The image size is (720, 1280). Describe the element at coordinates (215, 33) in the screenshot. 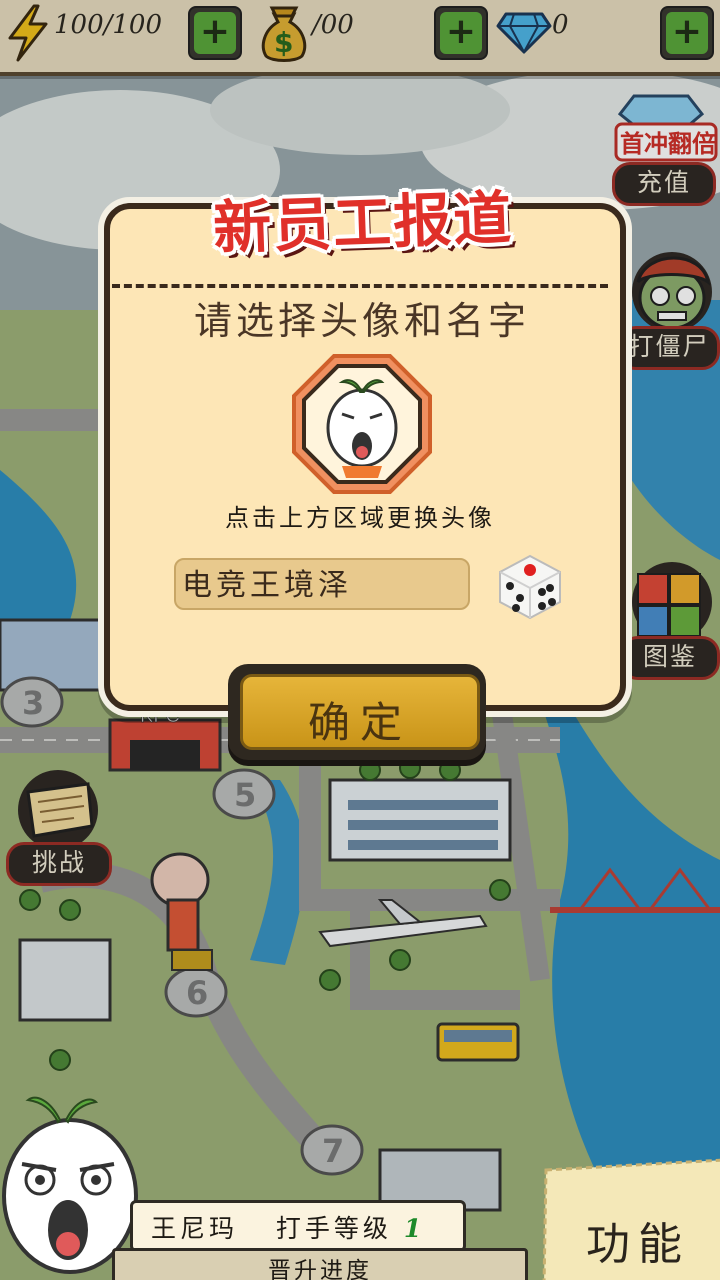

I see `add-energy-button: +` at that location.